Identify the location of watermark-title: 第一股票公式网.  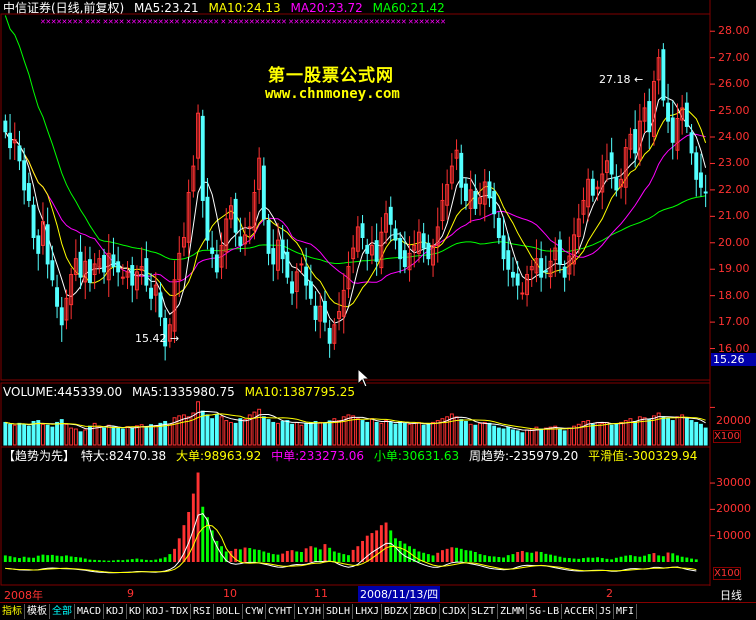
(331, 76).